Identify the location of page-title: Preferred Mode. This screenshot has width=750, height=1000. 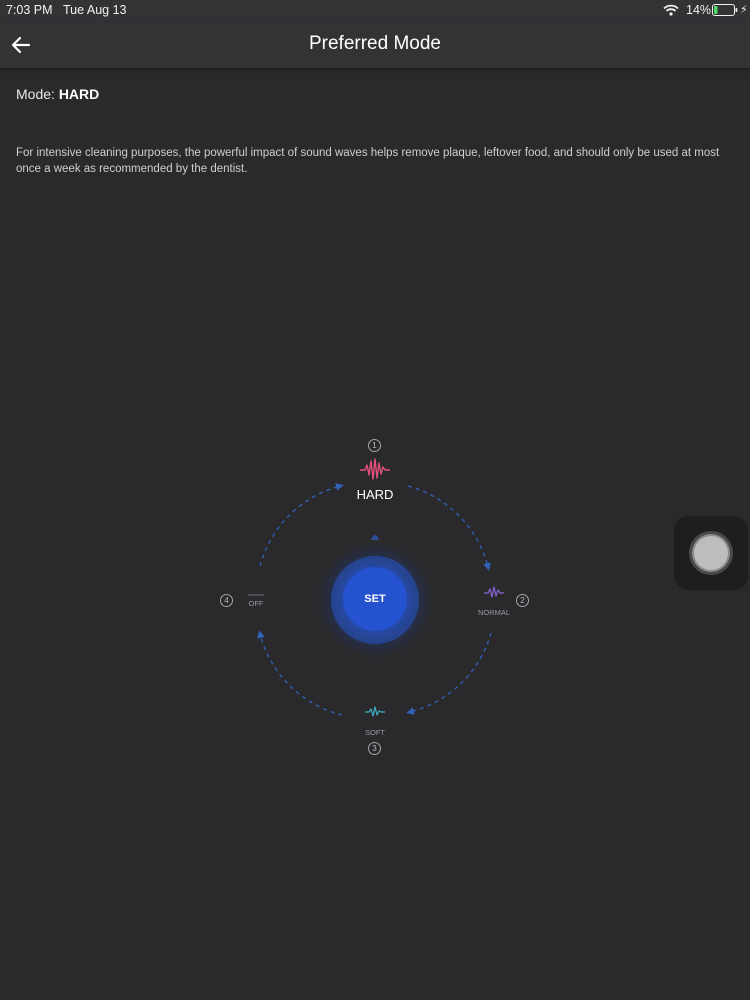
(374, 43).